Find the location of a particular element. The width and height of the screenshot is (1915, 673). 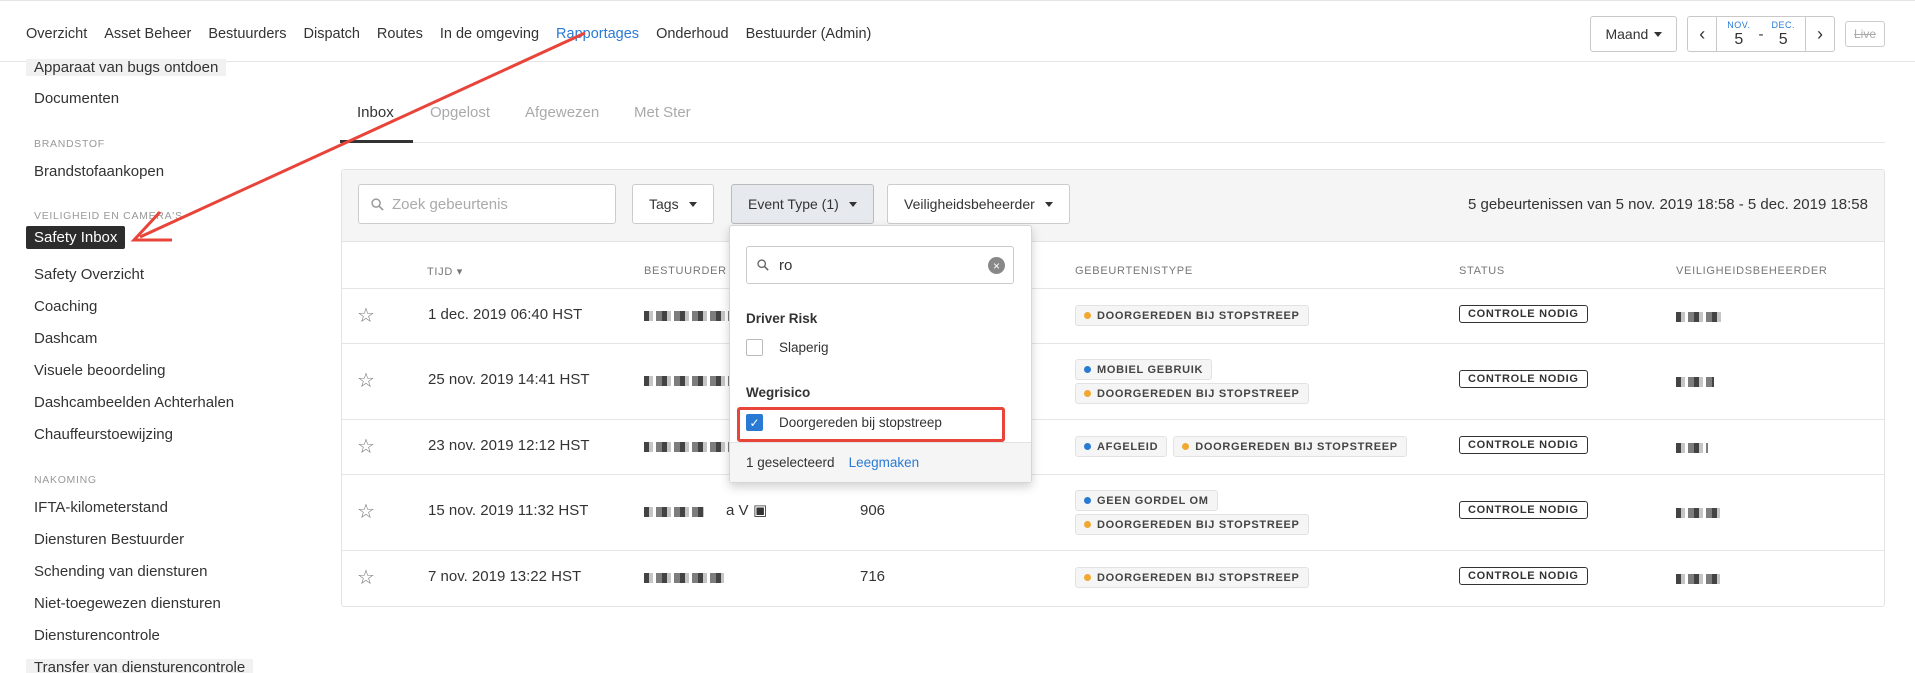

group-driver-risk: Driver Risk is located at coordinates (782, 318).